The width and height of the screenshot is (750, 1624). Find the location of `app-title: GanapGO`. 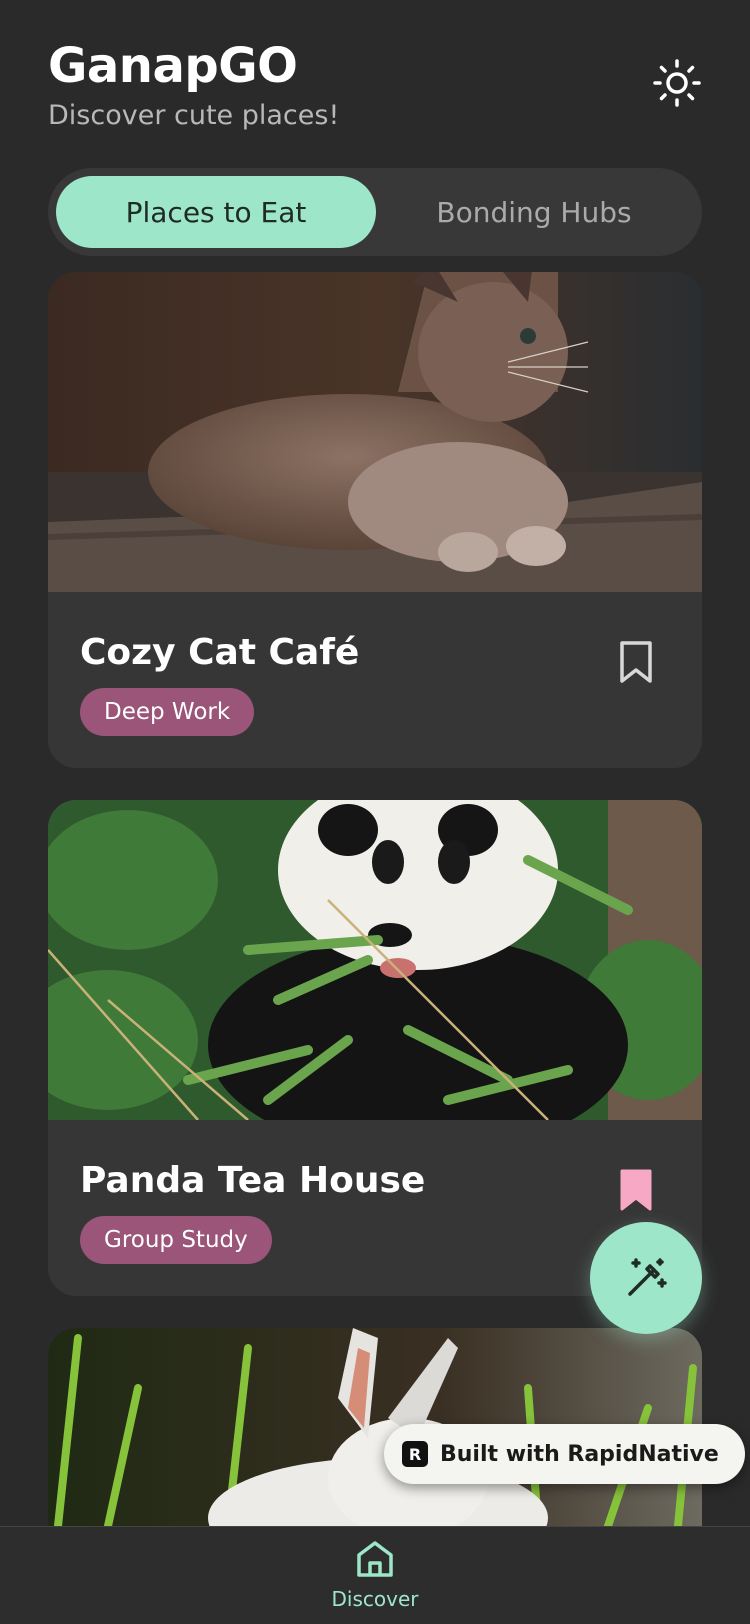

app-title: GanapGO is located at coordinates (173, 66).